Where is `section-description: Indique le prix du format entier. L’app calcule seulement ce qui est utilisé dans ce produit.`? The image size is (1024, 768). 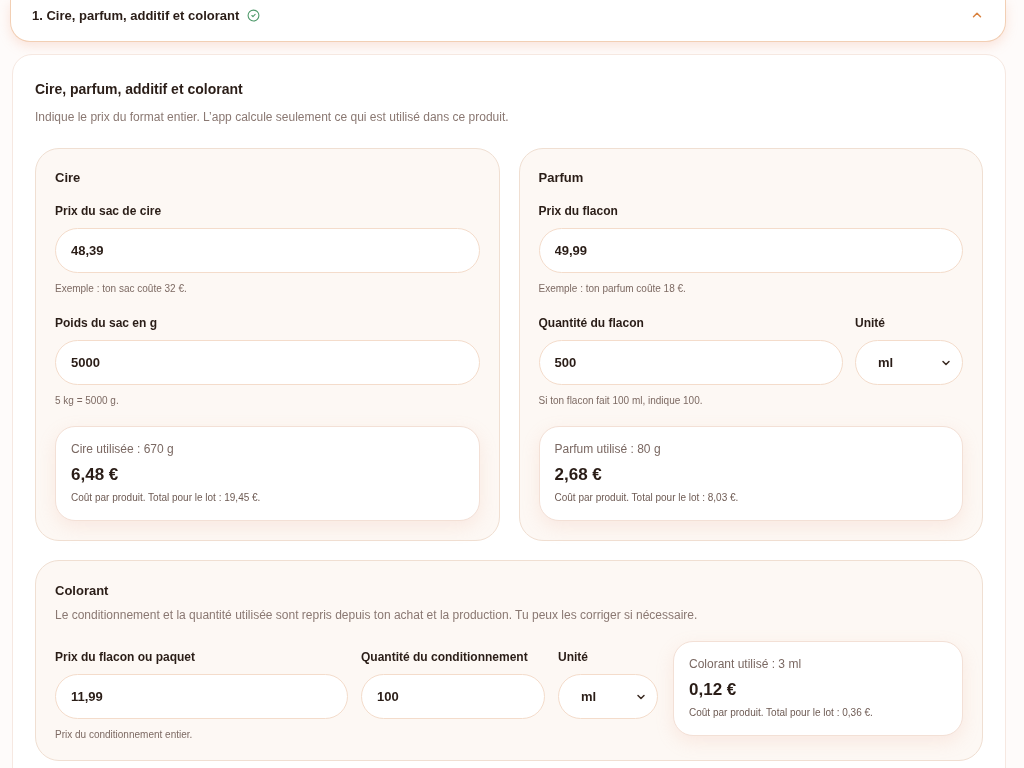 section-description: Indique le prix du format entier. L’app calcule seulement ce qui est utilisé dans ce produit. is located at coordinates (272, 117).